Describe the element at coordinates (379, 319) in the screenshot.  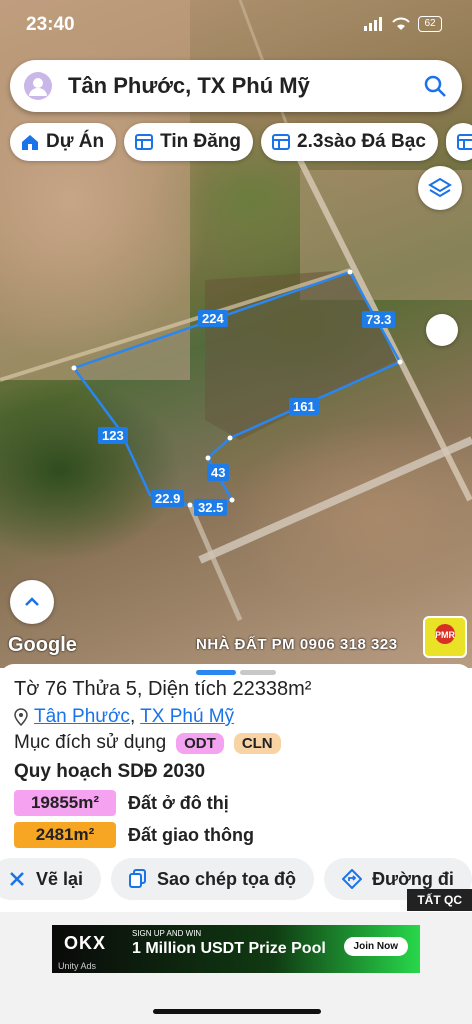
I see `measurement-right: 73.3` at that location.